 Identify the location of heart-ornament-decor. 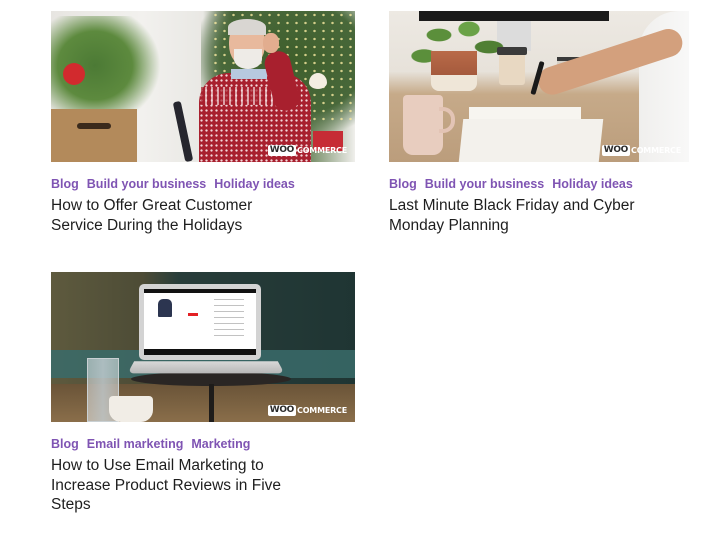
(318, 81).